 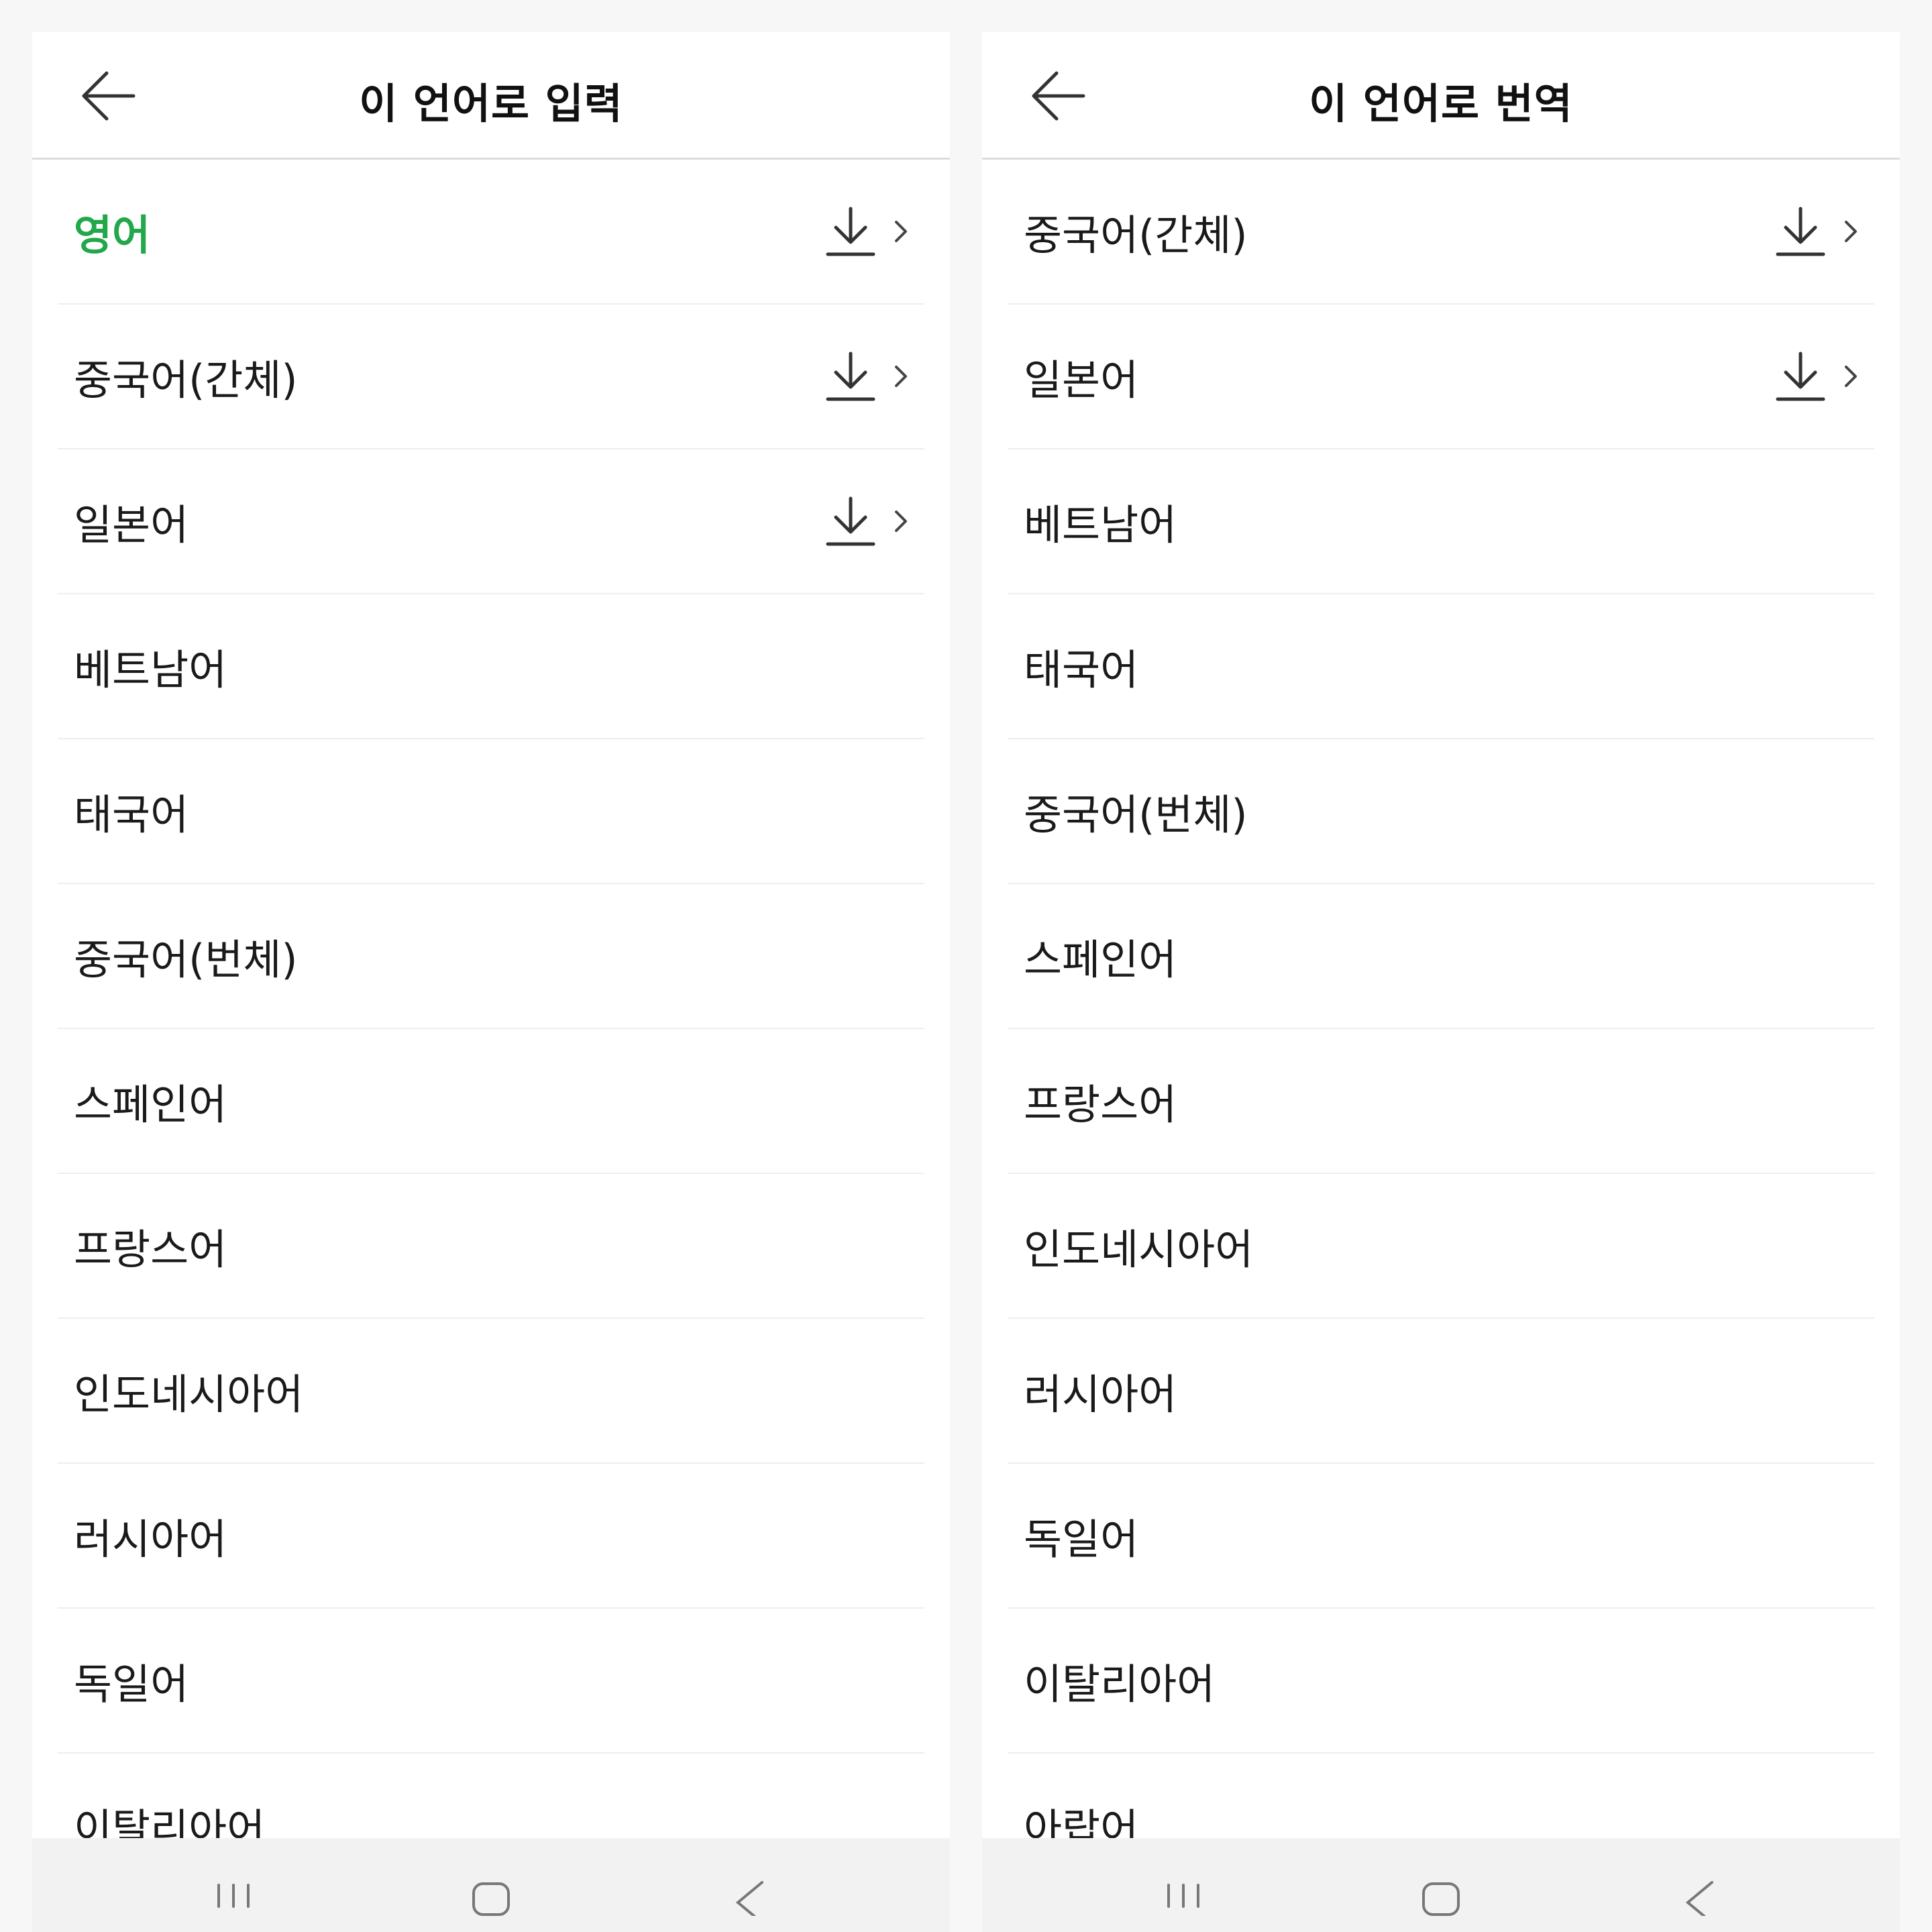 What do you see at coordinates (1441, 1681) in the screenshot?
I see `language-item: 이탈리아어` at bounding box center [1441, 1681].